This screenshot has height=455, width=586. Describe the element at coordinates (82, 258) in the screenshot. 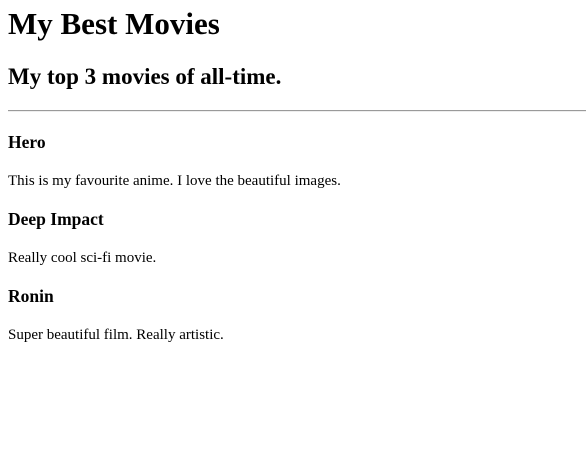

I see `movie-description: Really cool sci-fi movie.` at that location.